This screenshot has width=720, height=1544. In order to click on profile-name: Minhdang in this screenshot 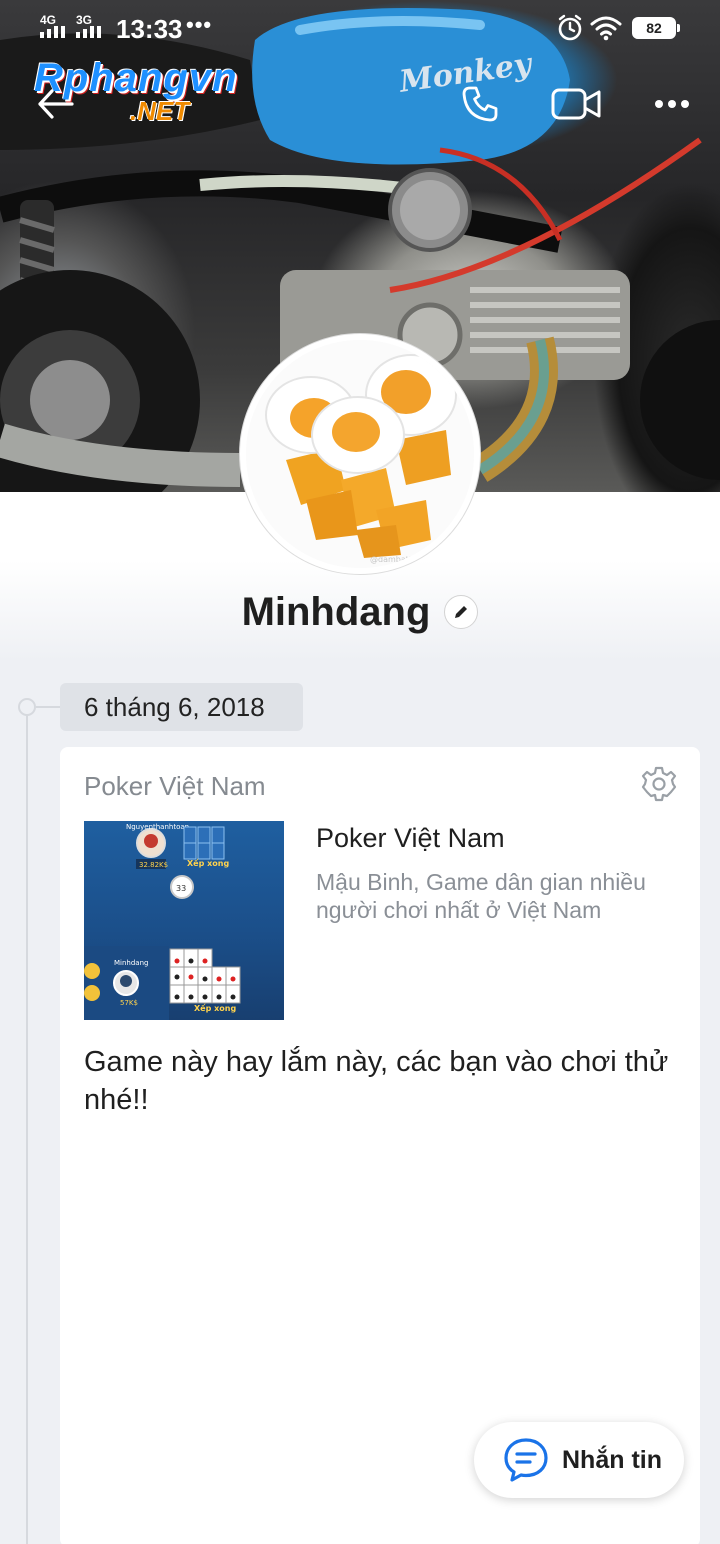, I will do `click(336, 611)`.